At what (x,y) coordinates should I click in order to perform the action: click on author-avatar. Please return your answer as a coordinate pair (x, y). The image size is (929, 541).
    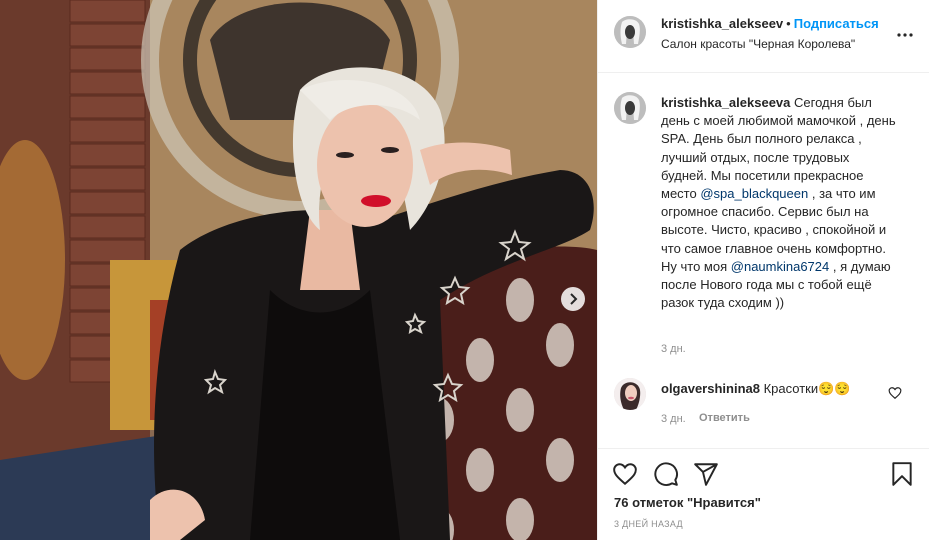
    Looking at the image, I should click on (630, 32).